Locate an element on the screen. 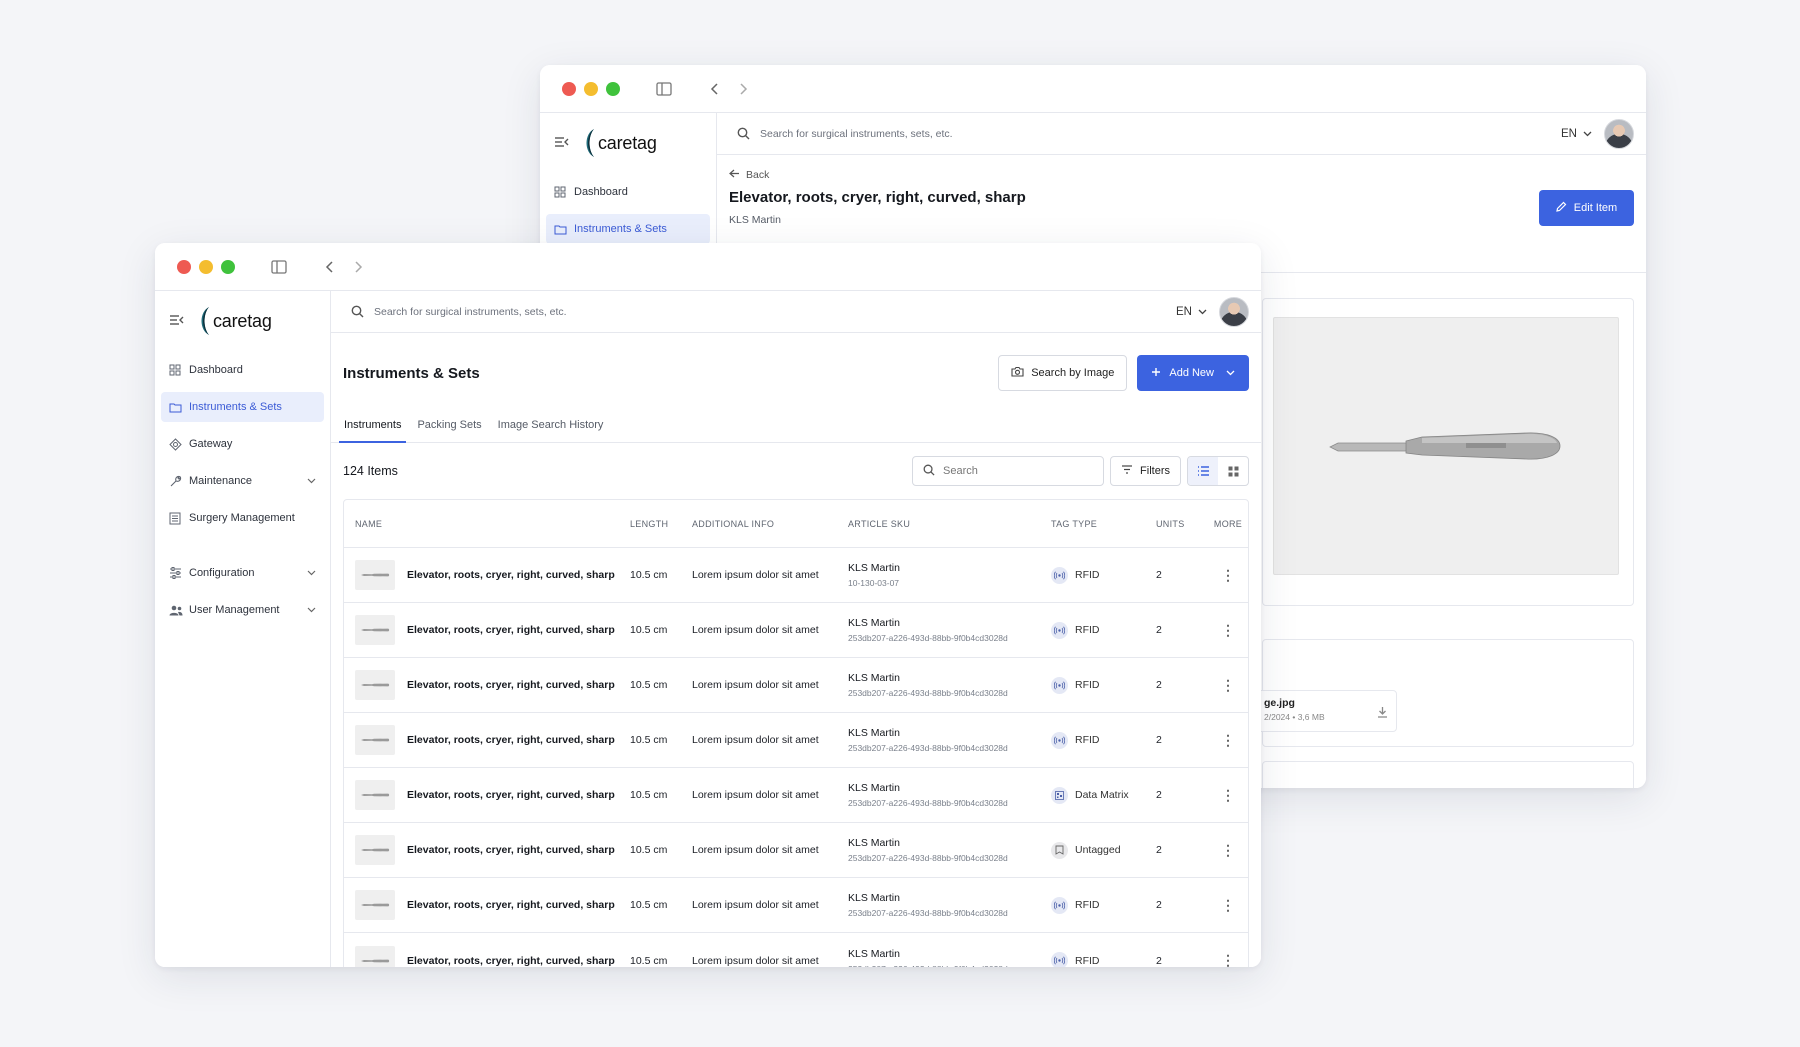  table-search-input: Search is located at coordinates (1008, 471).